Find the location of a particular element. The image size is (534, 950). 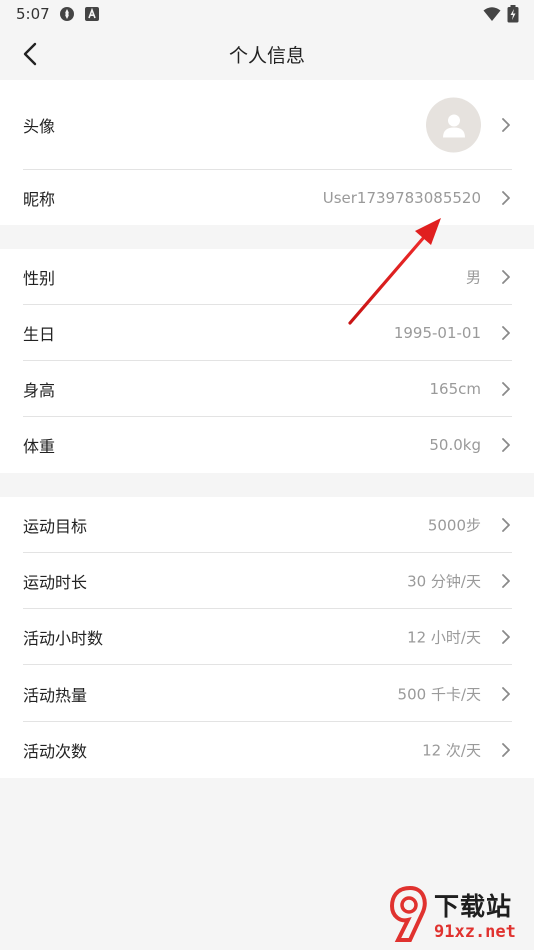

page-title: 个人信息 is located at coordinates (266, 56).